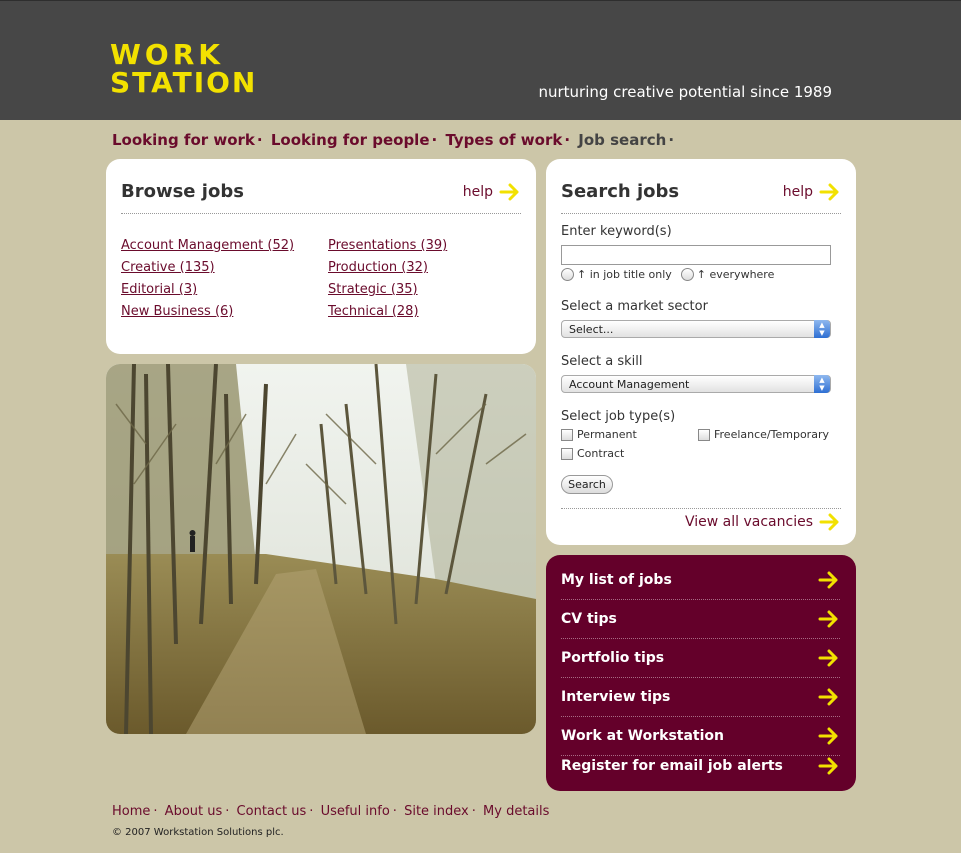 The width and height of the screenshot is (961, 853). What do you see at coordinates (198, 832) in the screenshot?
I see `copyright: © 2007 Workstation Solutions plc.` at bounding box center [198, 832].